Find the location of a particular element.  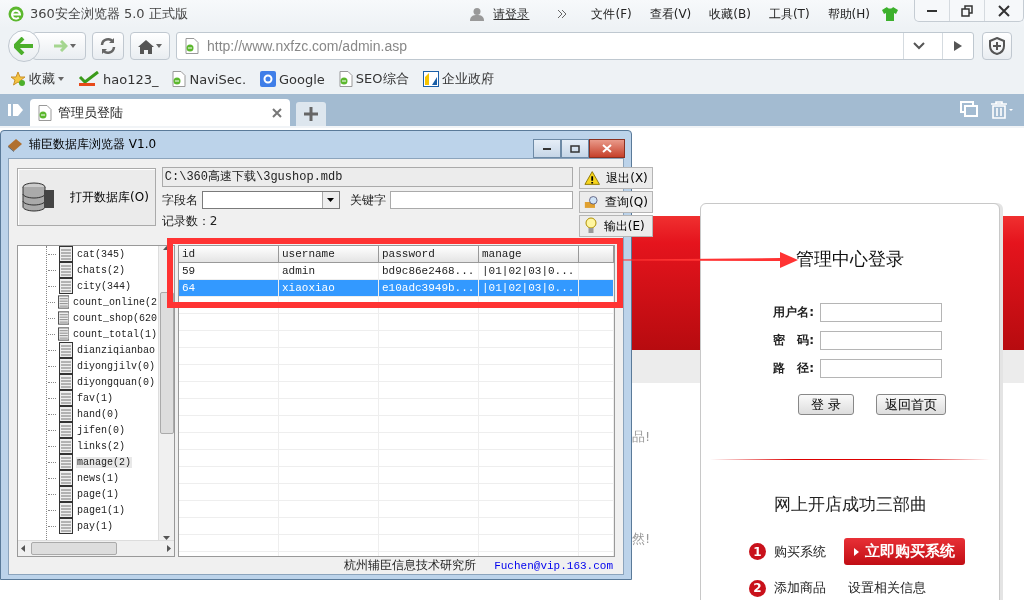

shield-button is located at coordinates (997, 46).